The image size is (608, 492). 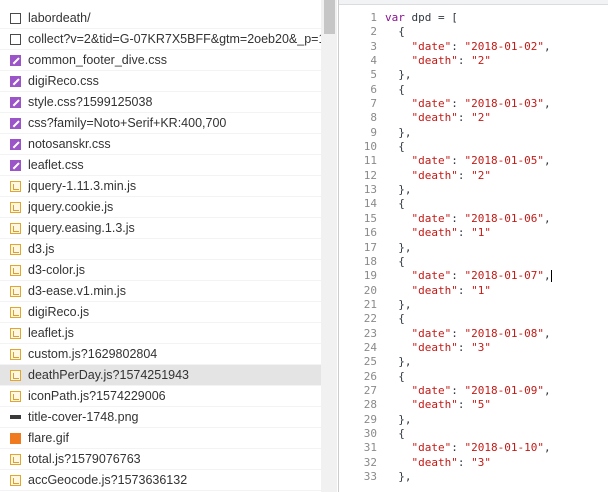 What do you see at coordinates (474, 190) in the screenshot?
I see `code-line: 13 },` at bounding box center [474, 190].